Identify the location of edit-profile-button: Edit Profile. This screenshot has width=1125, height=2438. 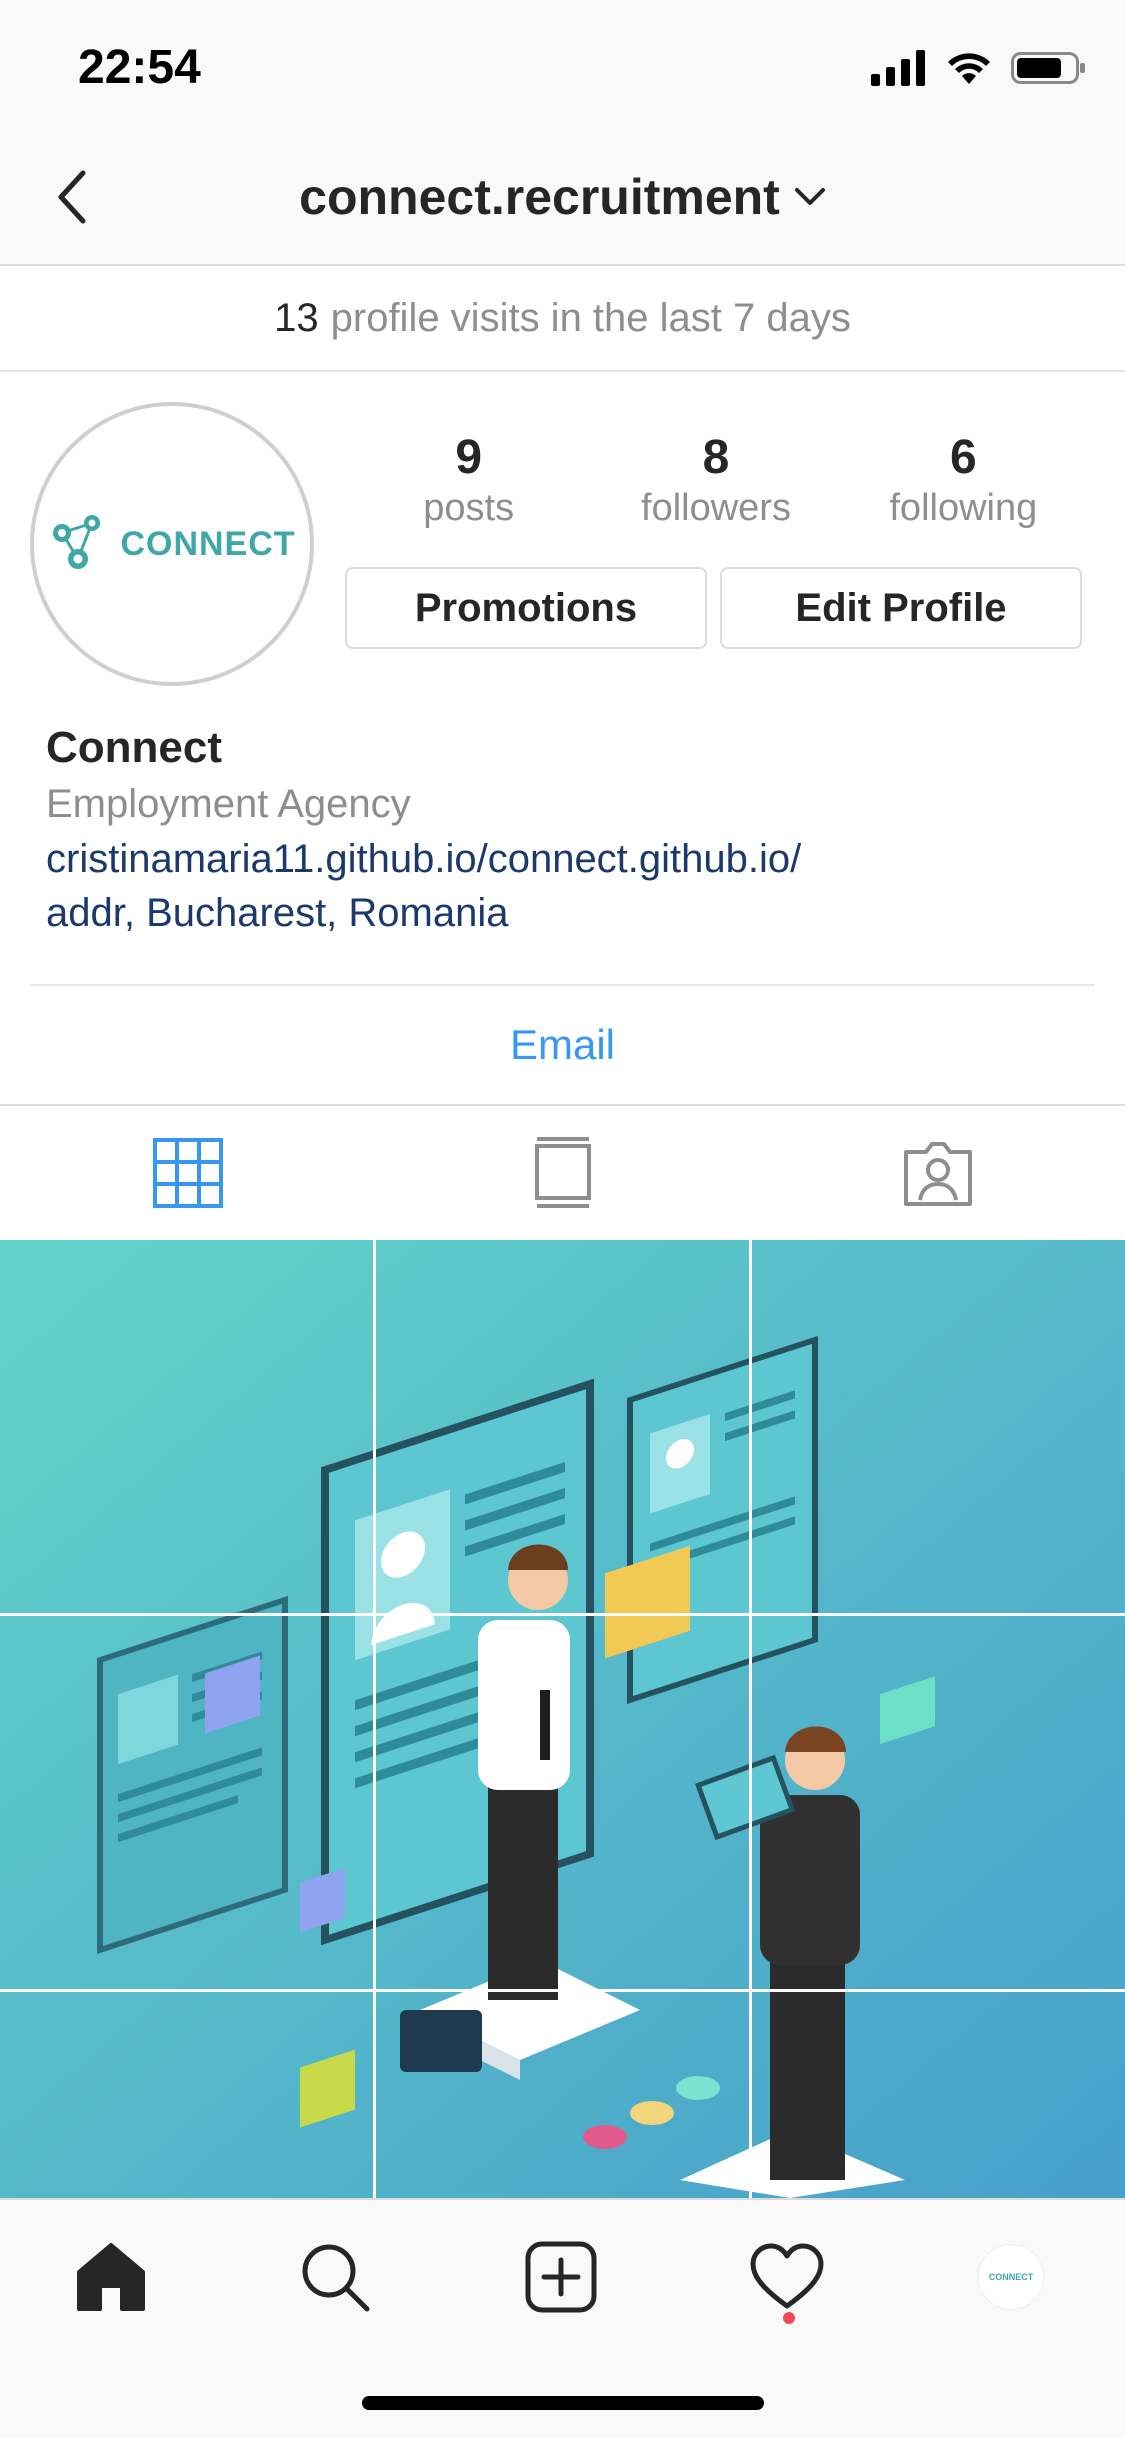
(901, 608).